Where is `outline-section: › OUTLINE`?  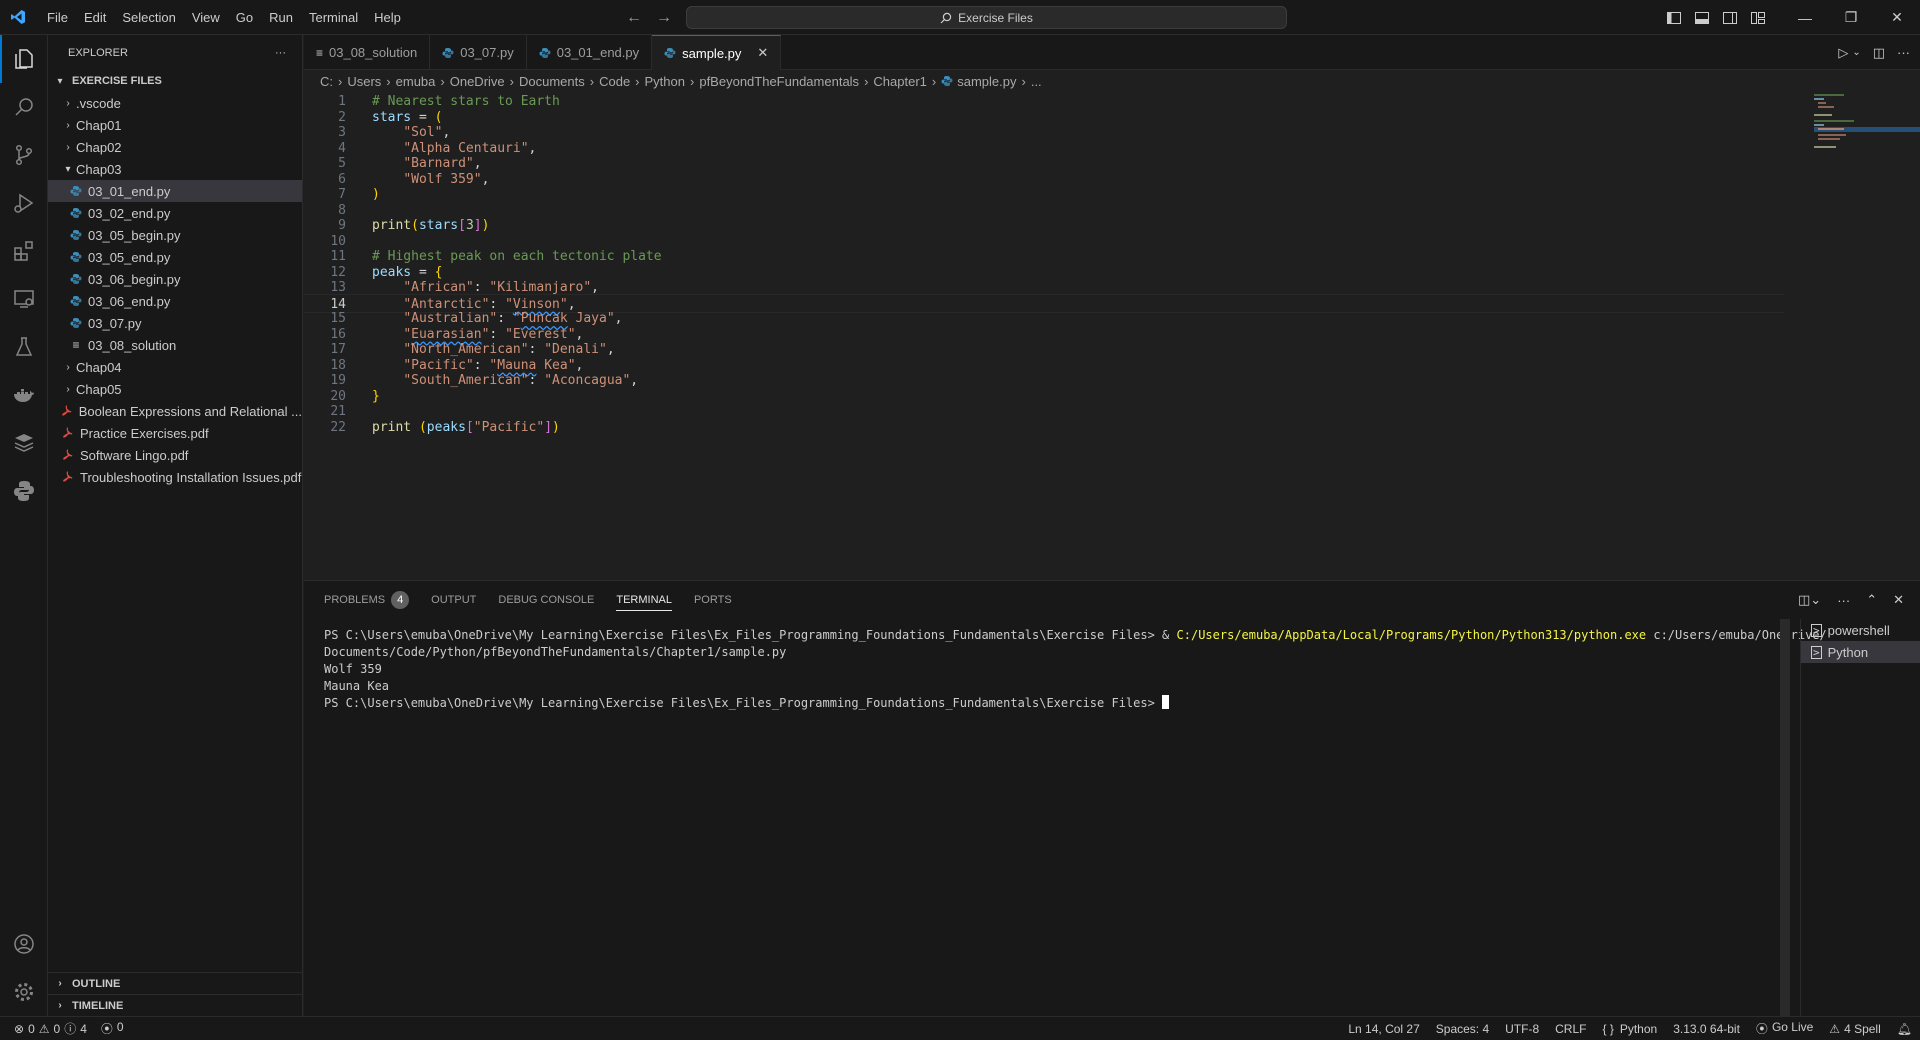
outline-section: › OUTLINE is located at coordinates (175, 983).